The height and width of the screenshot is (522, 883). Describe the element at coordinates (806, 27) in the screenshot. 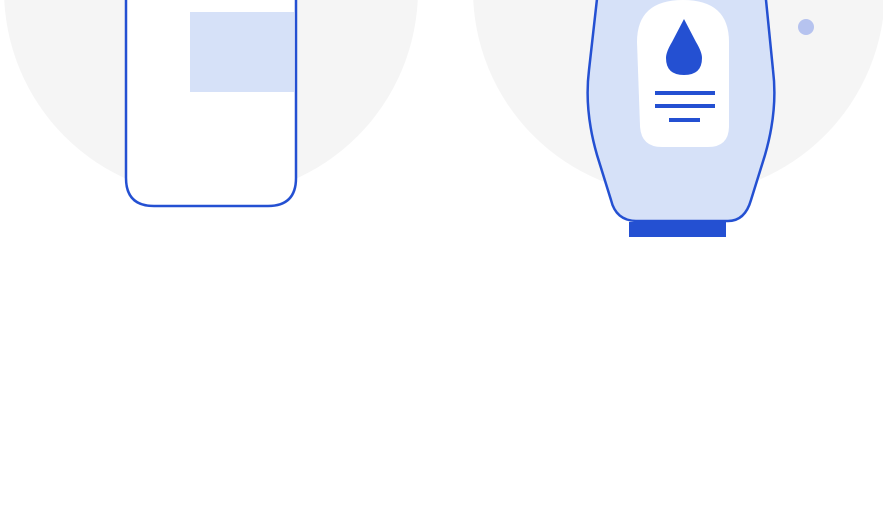

I see `decorative-dot` at that location.